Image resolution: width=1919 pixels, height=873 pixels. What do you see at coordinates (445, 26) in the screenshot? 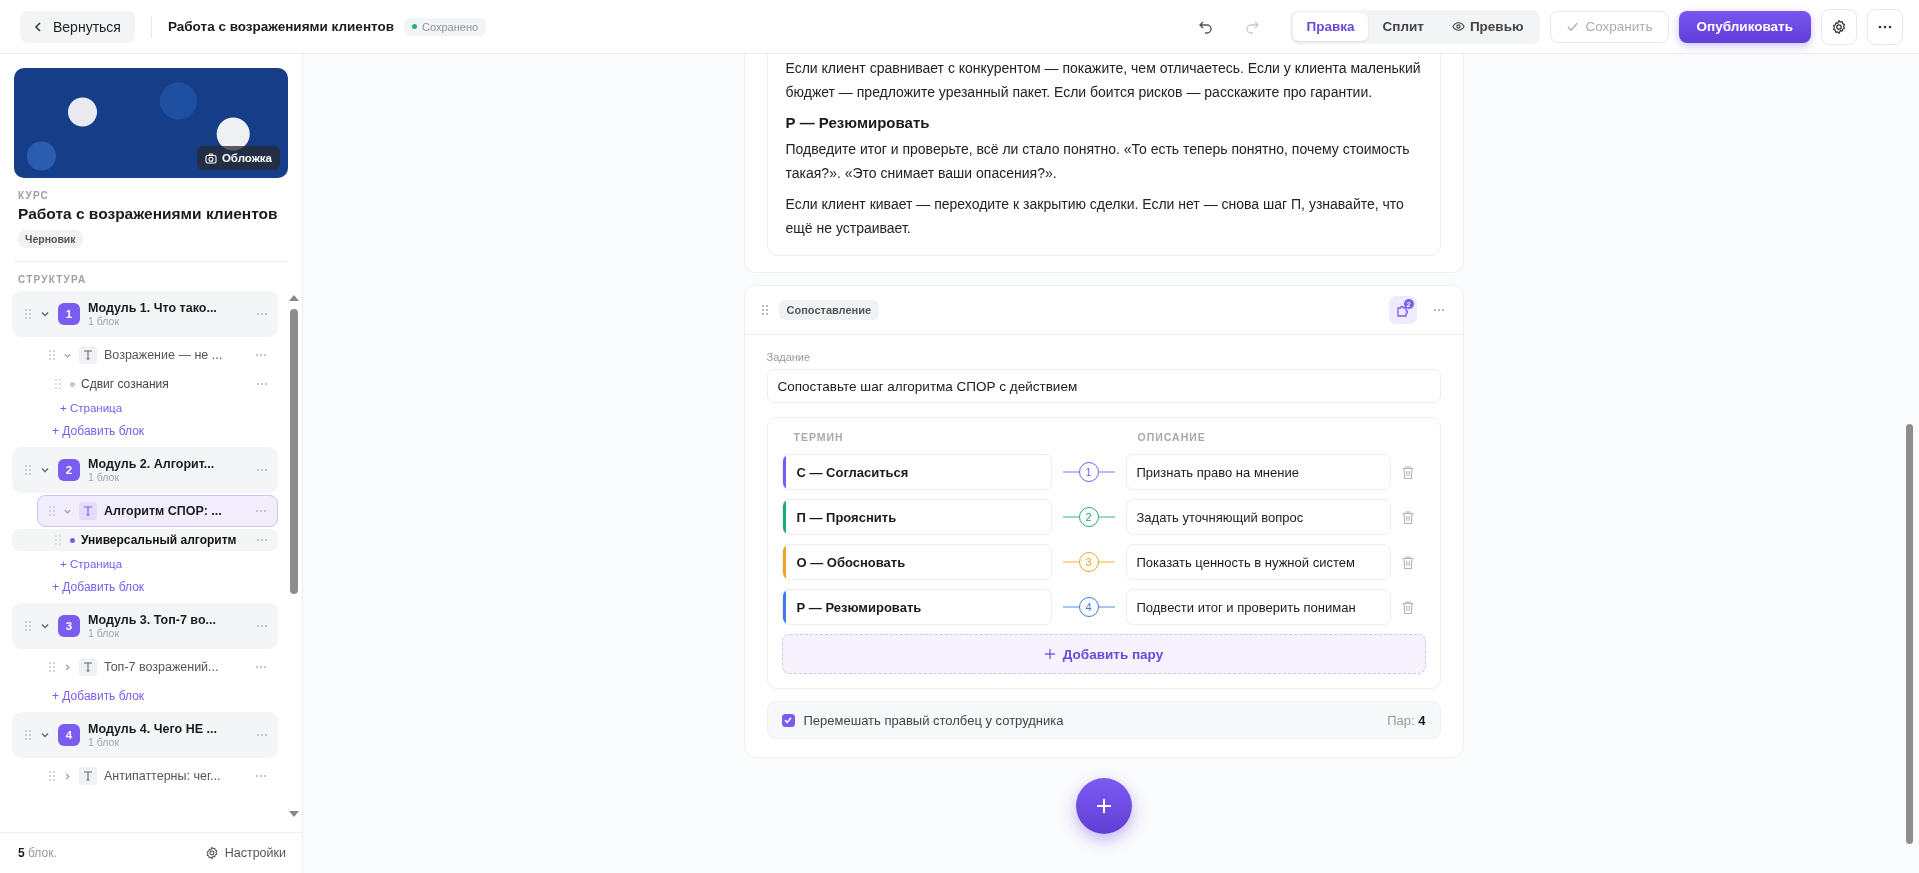
I see `save-status-badge: Сохранено` at bounding box center [445, 26].